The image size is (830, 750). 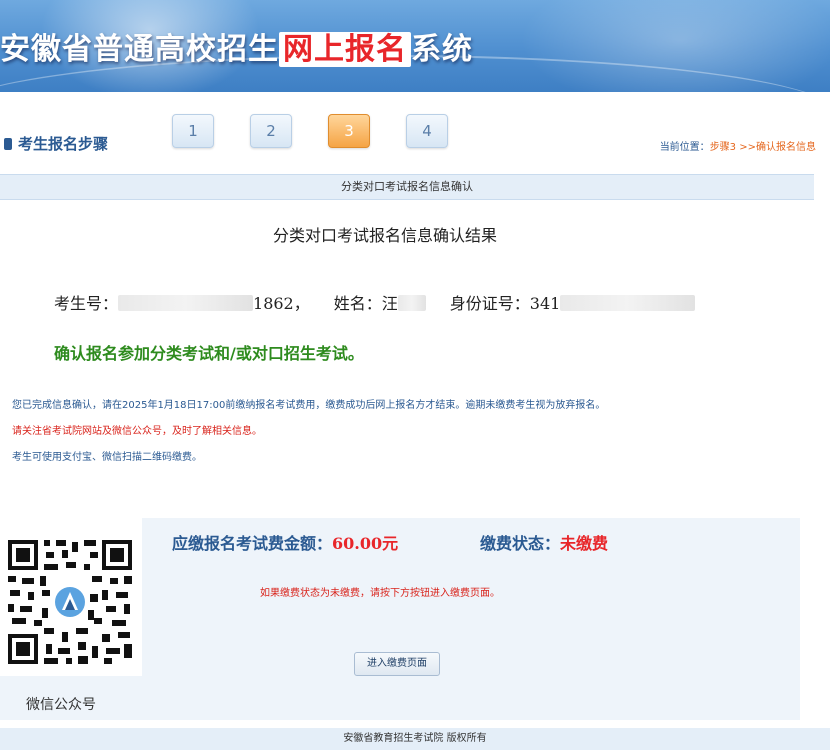 I want to click on exam-no-label: 考生号：, so click(x=86, y=303).